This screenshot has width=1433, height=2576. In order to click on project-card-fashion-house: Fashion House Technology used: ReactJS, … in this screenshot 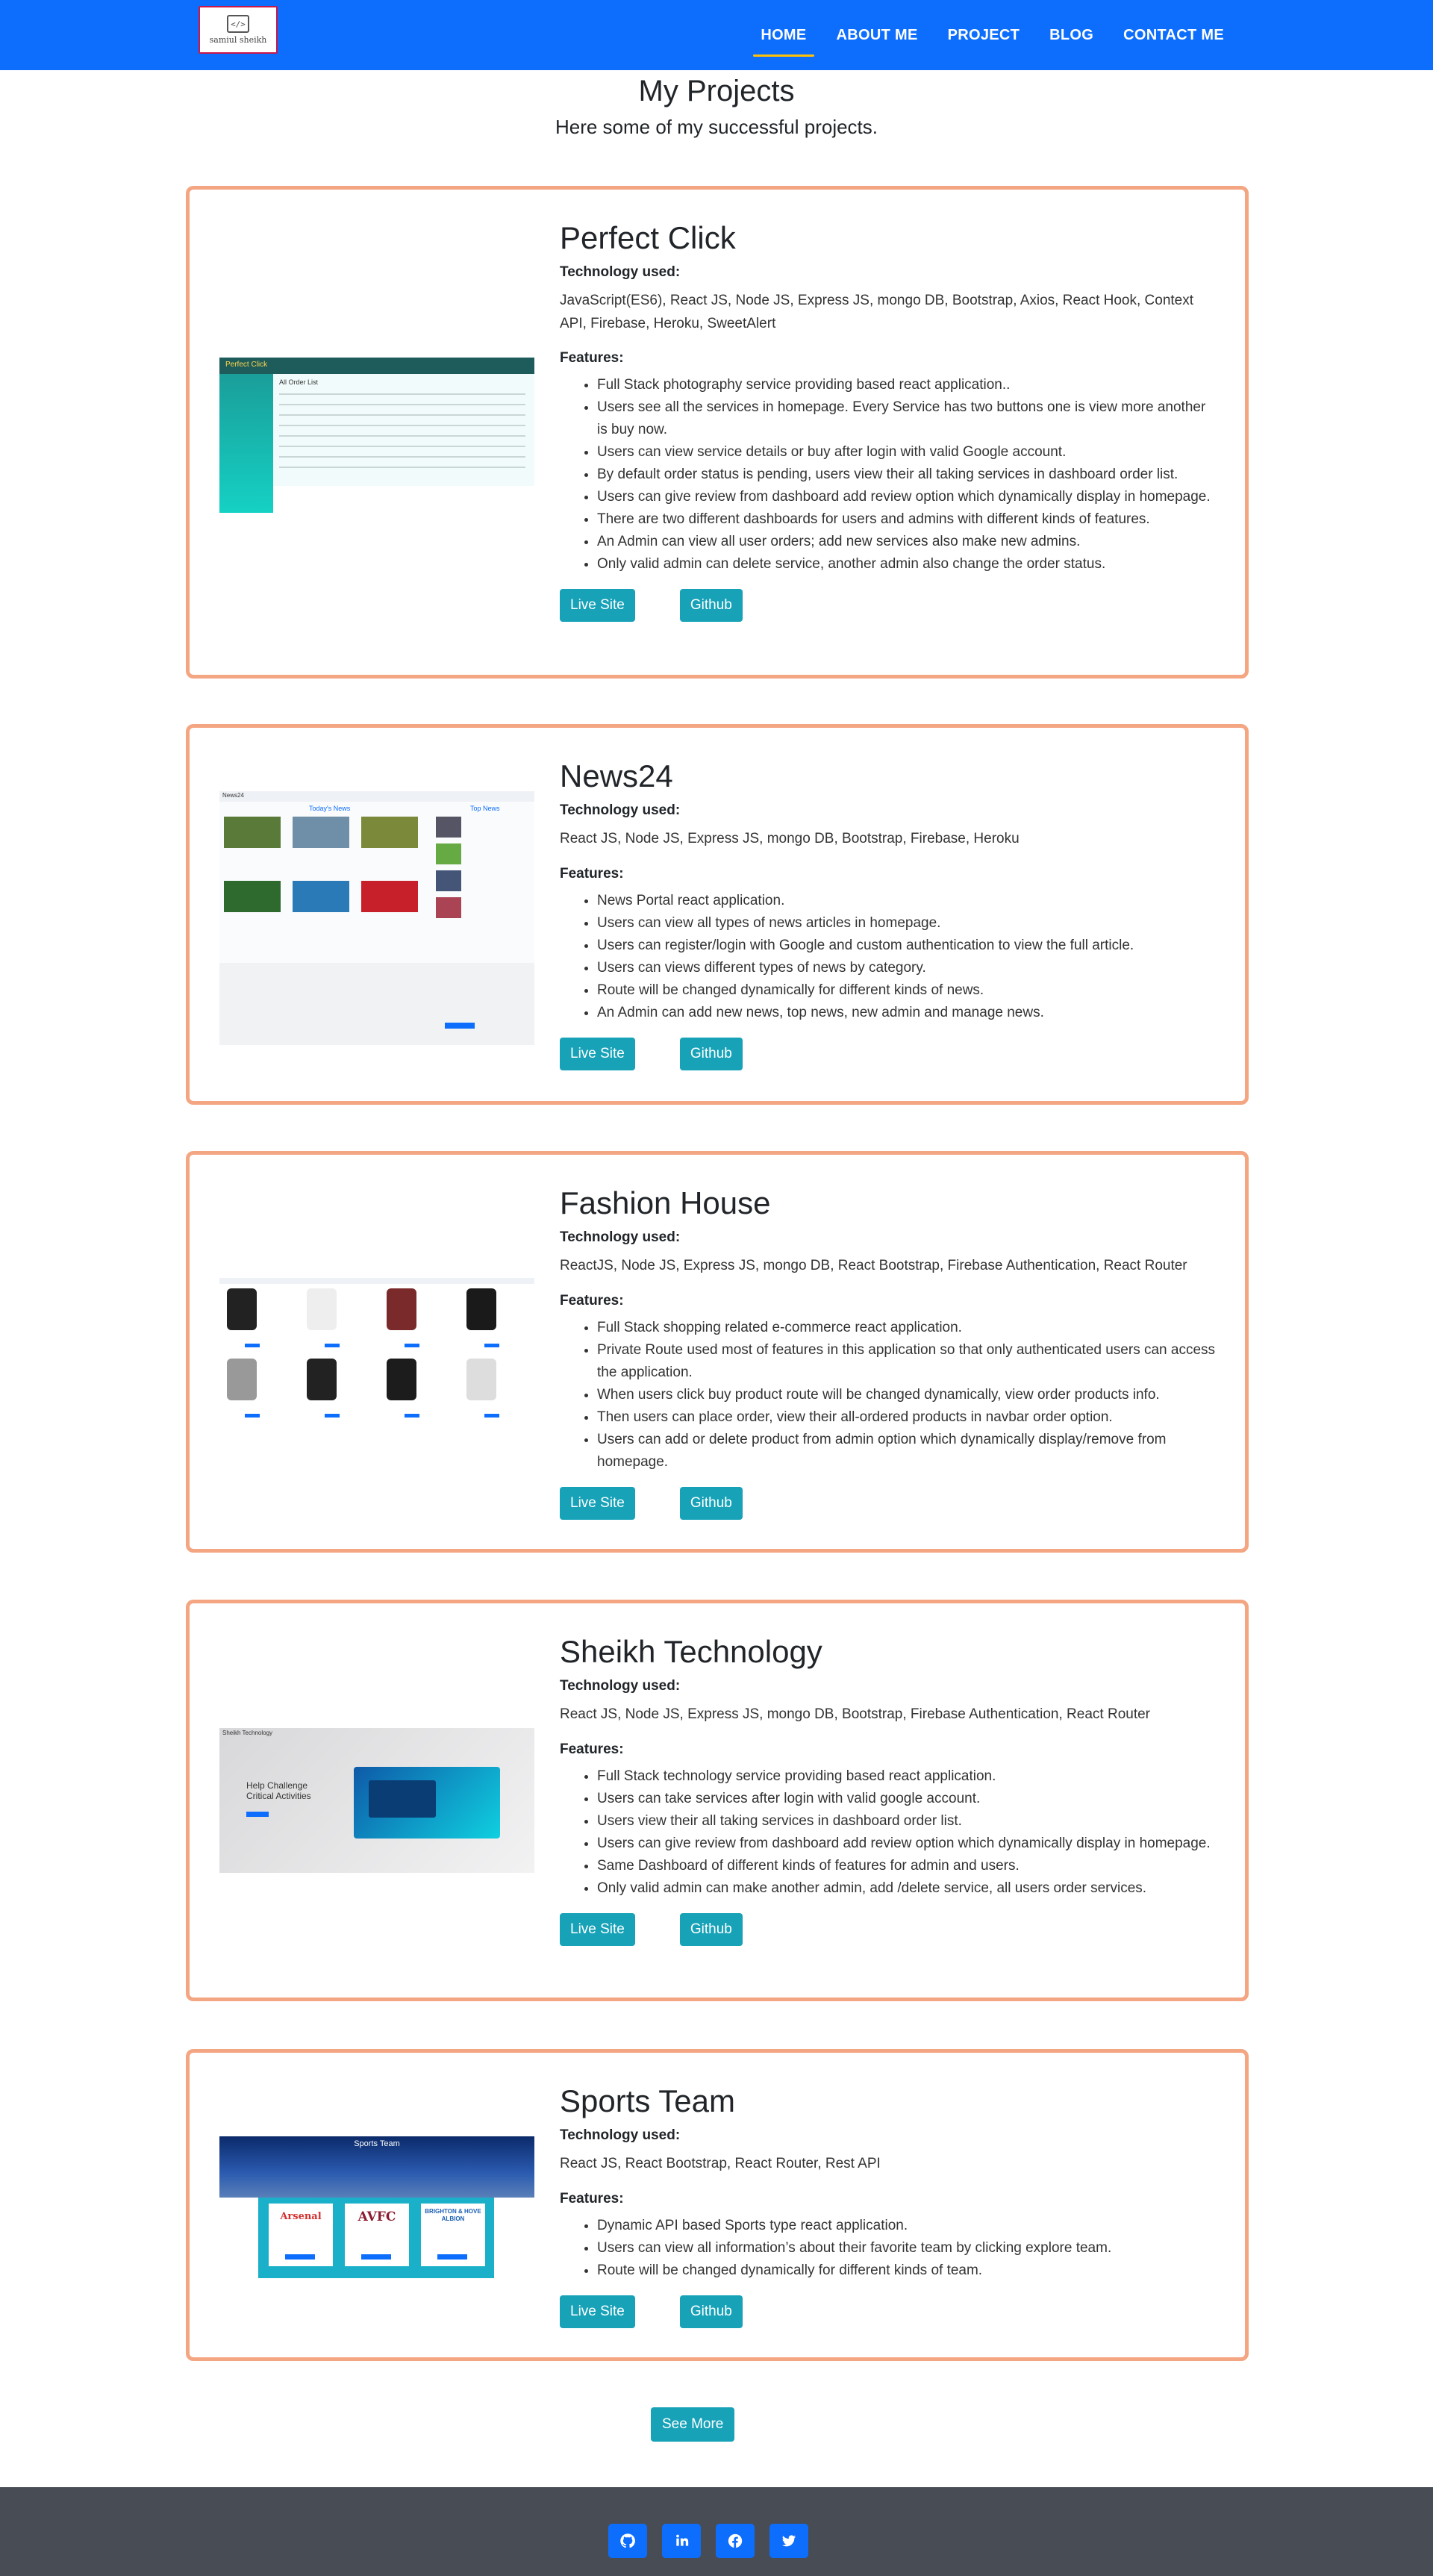, I will do `click(717, 1352)`.